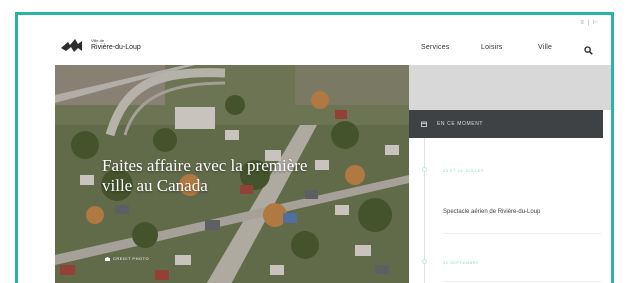 The width and height of the screenshot is (632, 283). Describe the element at coordinates (545, 47) in the screenshot. I see `nav-item-ville: Ville` at that location.